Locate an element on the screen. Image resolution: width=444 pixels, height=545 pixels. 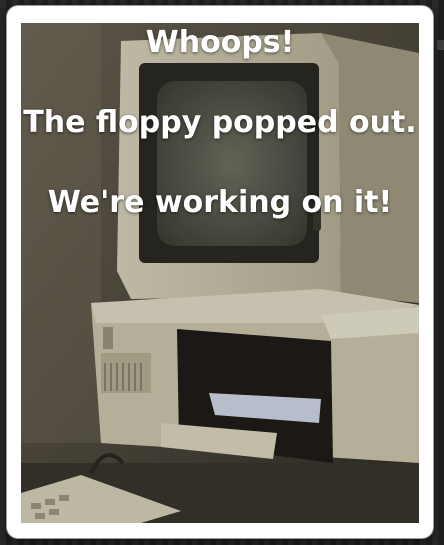
message-line: The floppy popped out. is located at coordinates (220, 122).